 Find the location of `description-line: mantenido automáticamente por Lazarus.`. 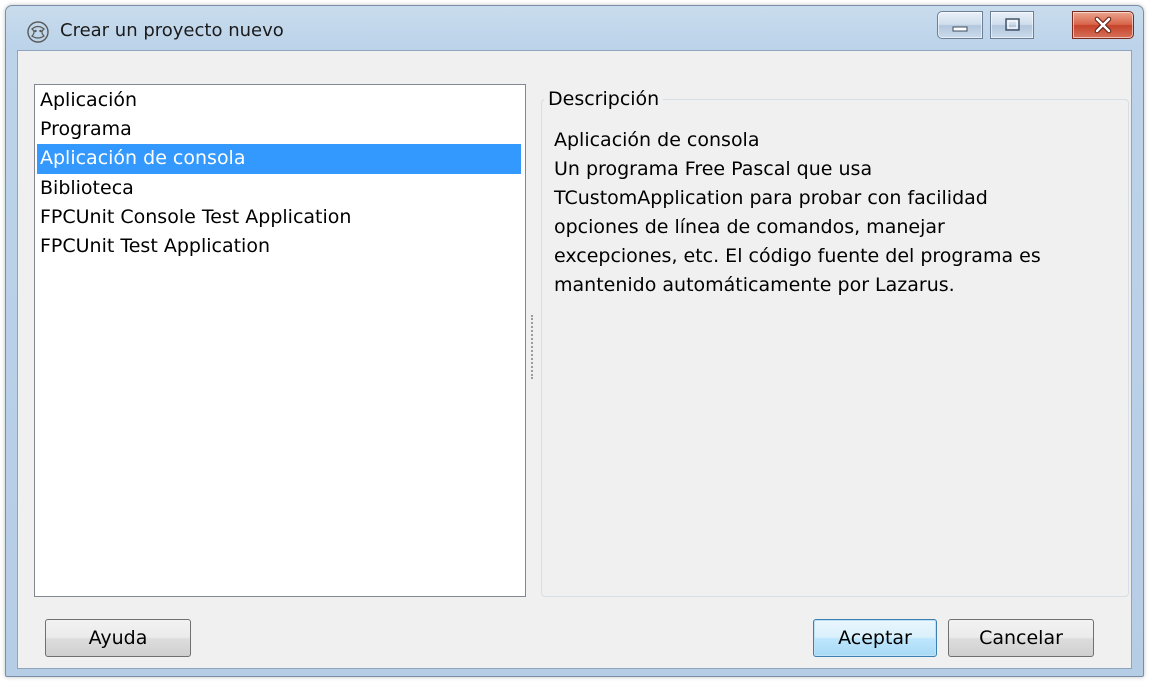

description-line: mantenido automáticamente por Lazarus. is located at coordinates (754, 285).